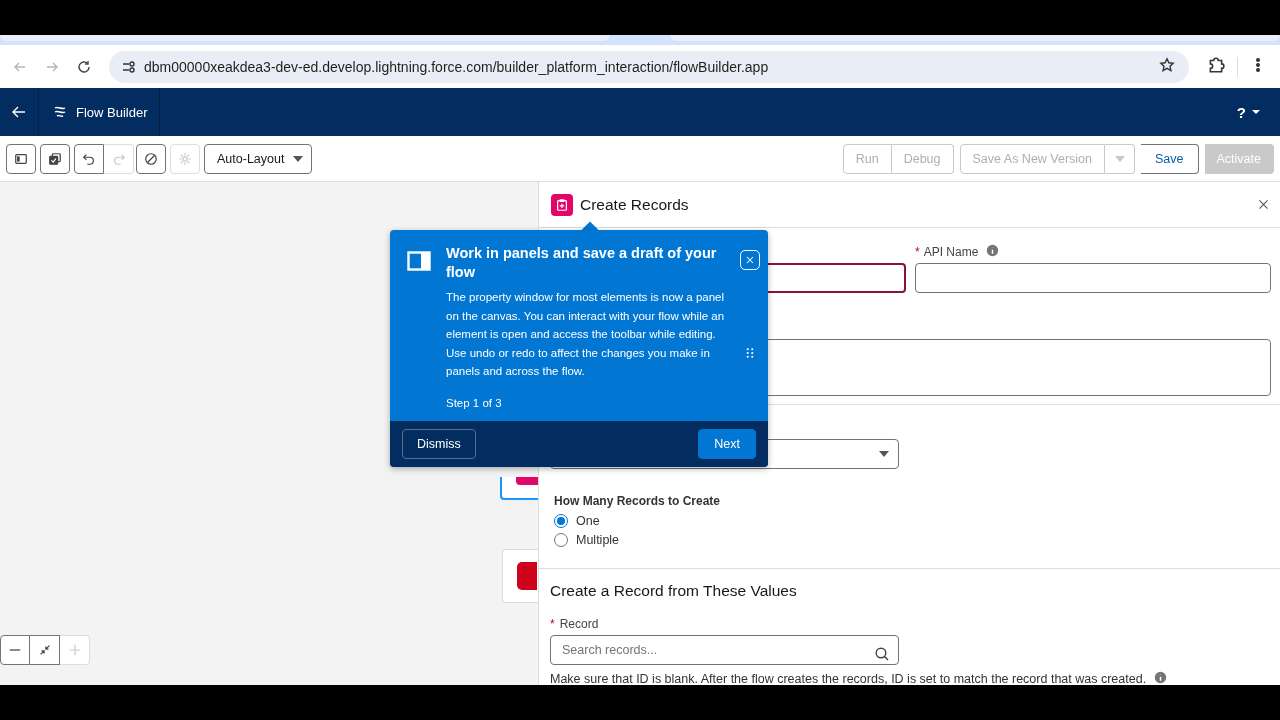 The height and width of the screenshot is (720, 1280). I want to click on puzzle-icon, so click(1216, 64).